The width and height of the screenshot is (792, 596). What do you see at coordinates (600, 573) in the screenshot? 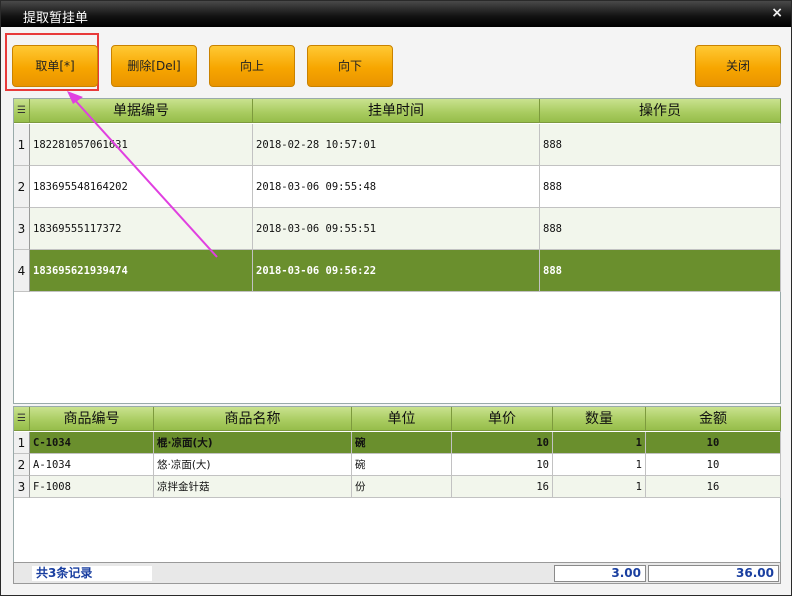
I see `total-qty: 3.00` at bounding box center [600, 573].